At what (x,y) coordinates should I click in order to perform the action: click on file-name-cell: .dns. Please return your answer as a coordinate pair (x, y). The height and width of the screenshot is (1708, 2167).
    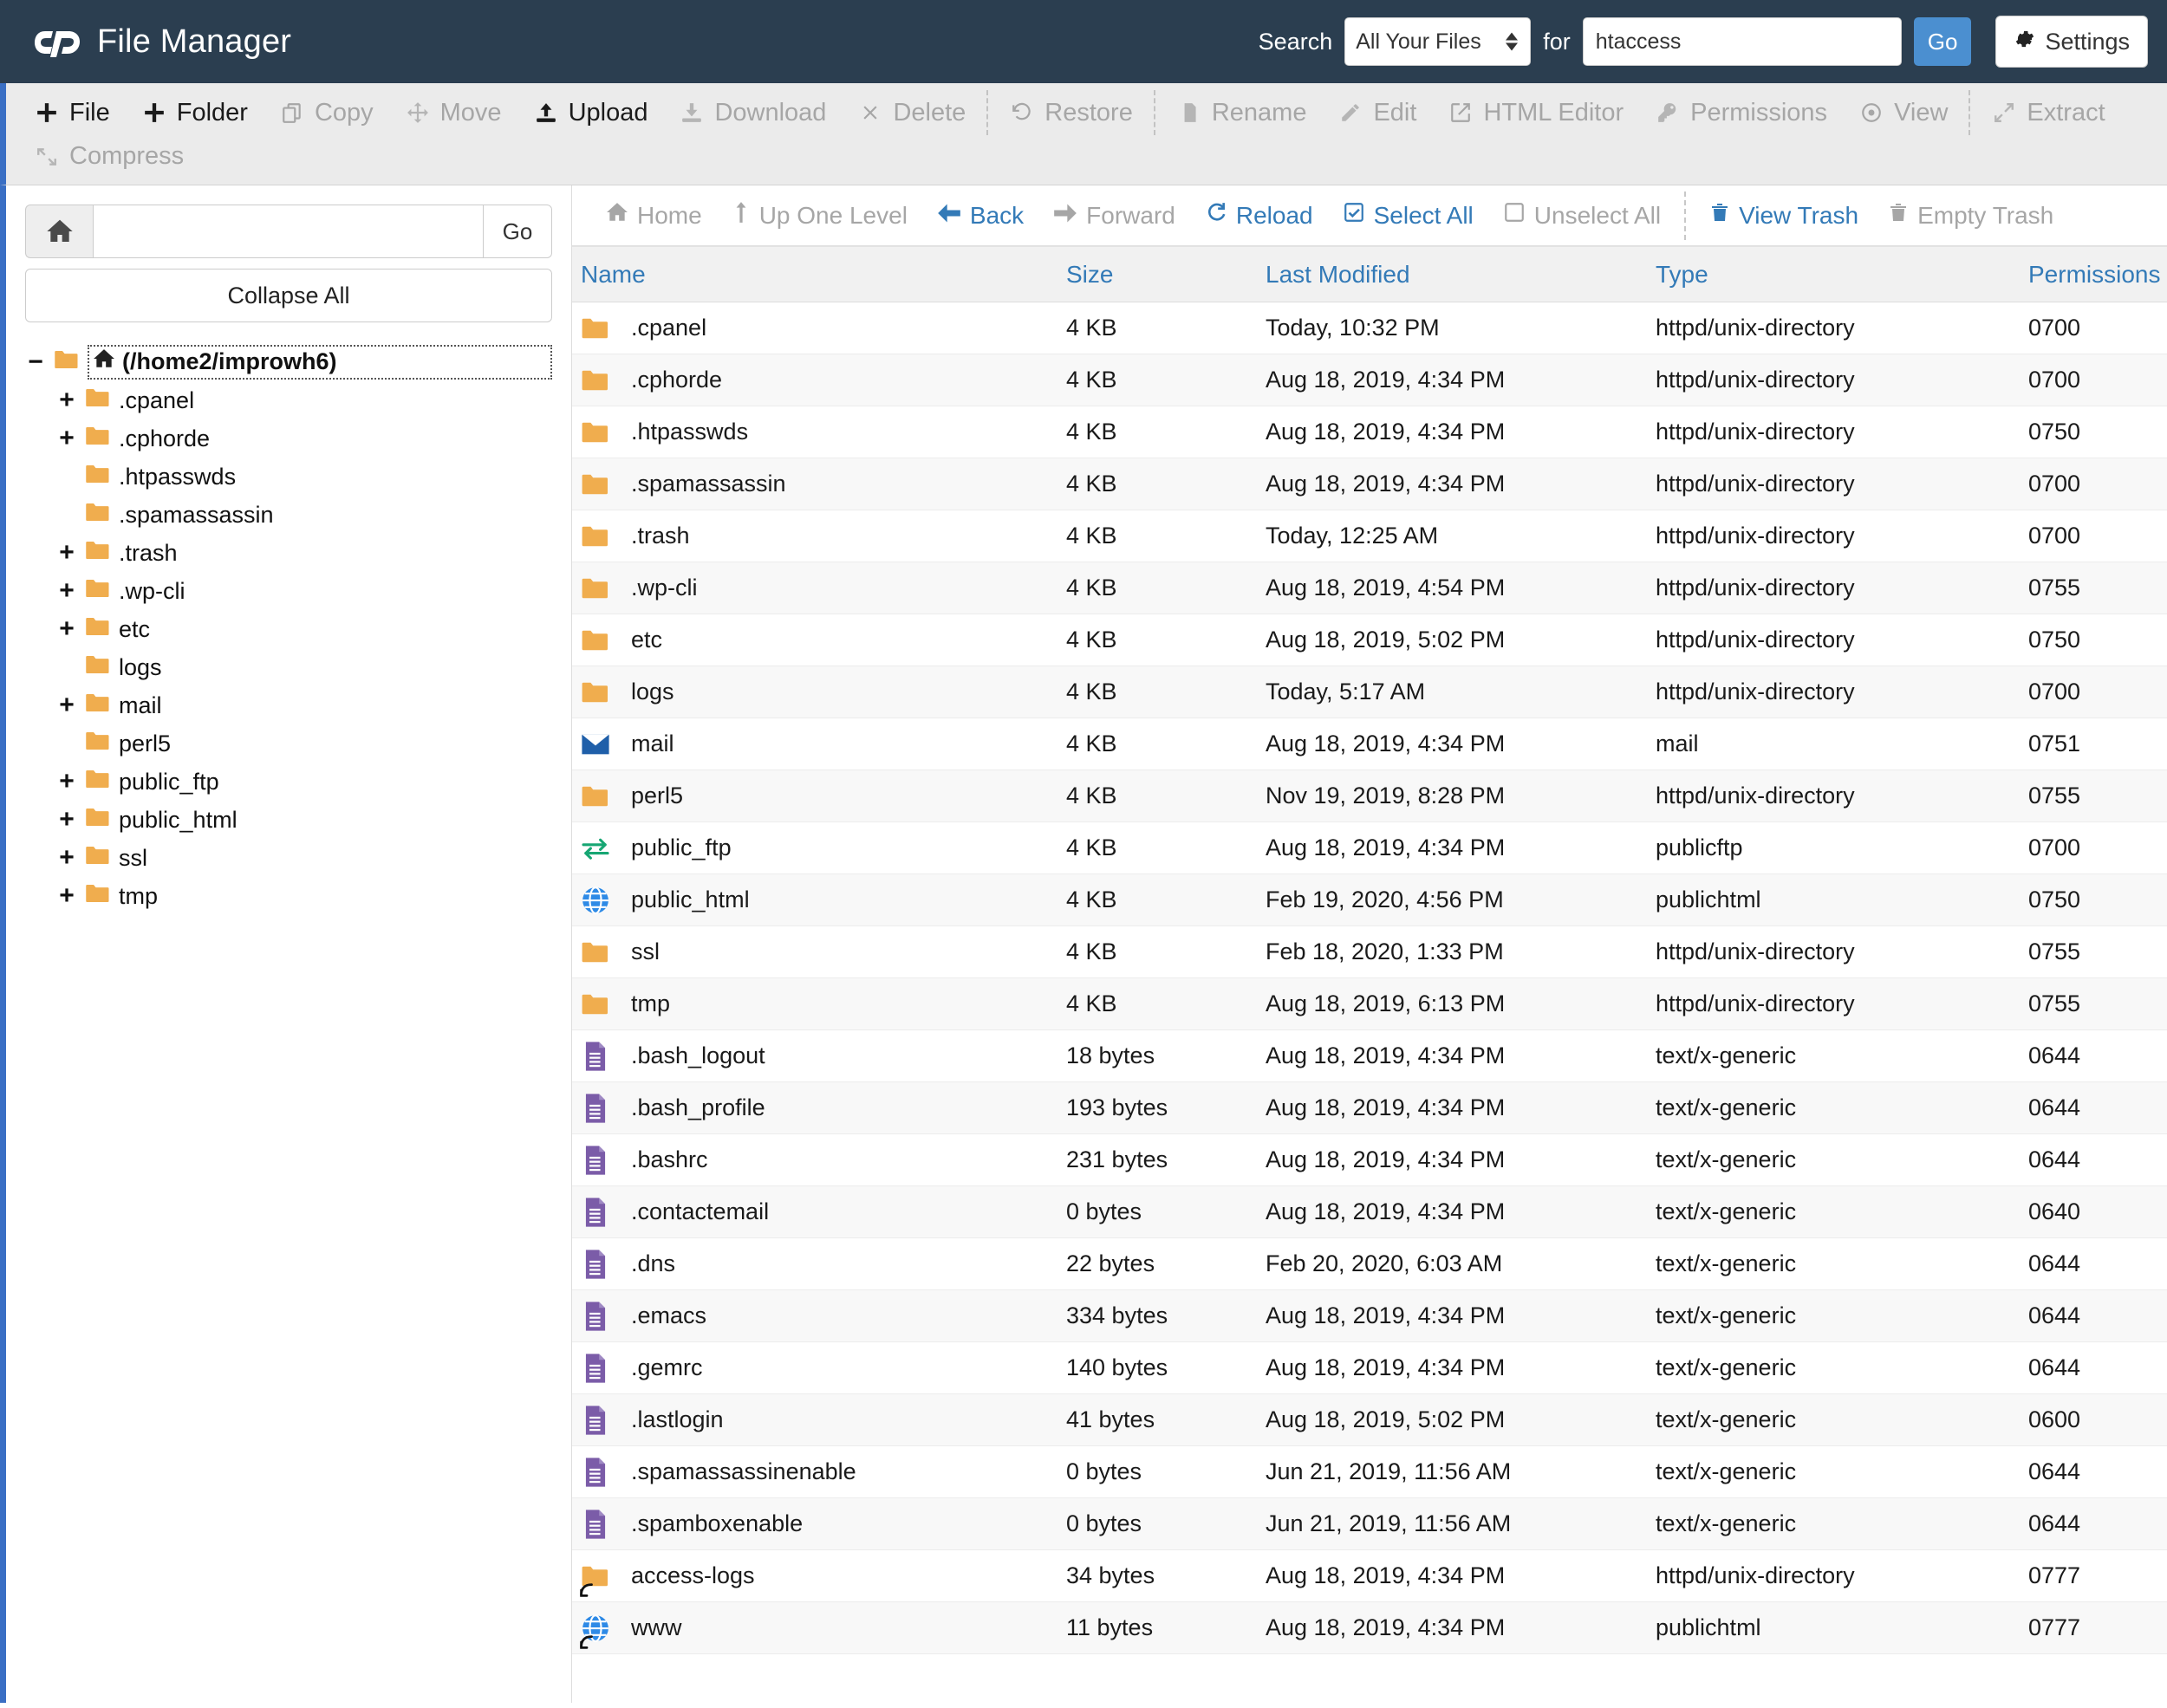
    Looking at the image, I should click on (814, 1263).